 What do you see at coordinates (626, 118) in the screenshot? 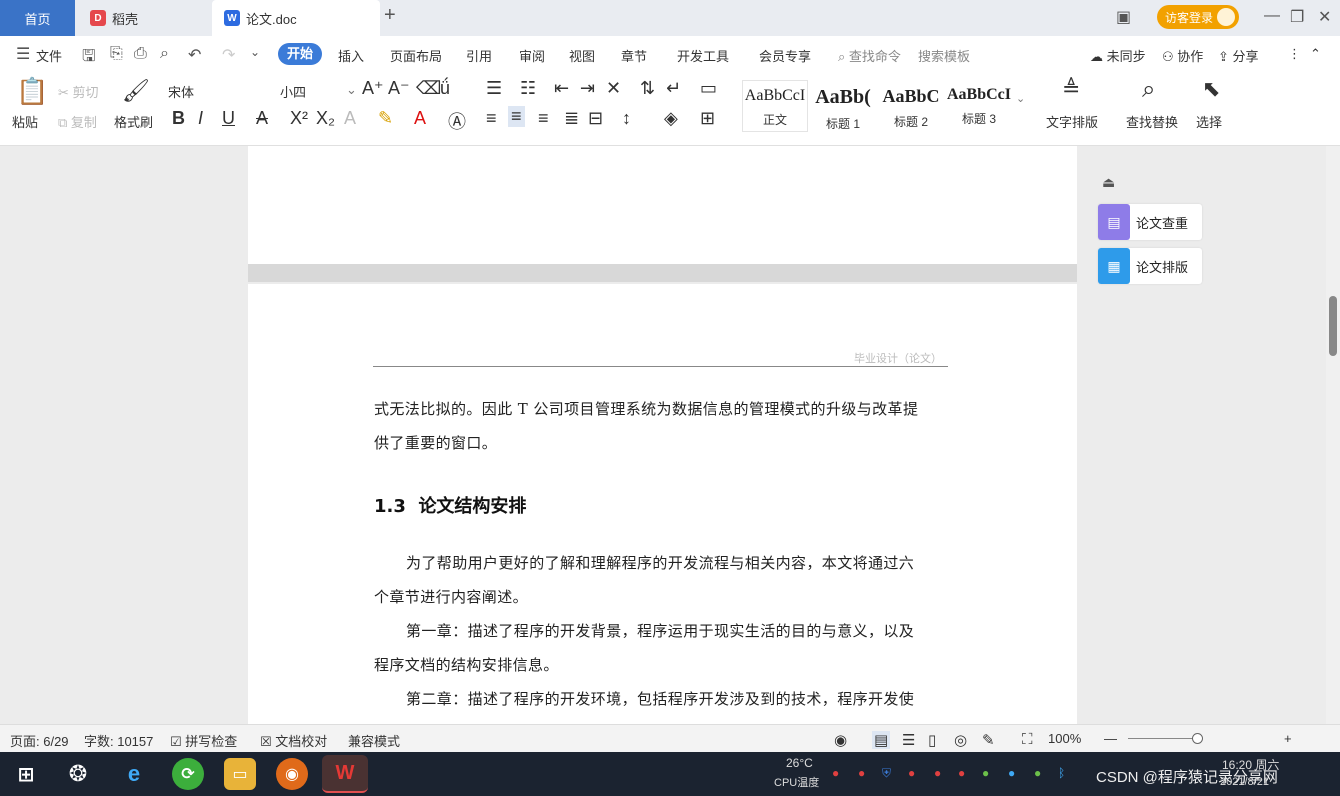
I see `line-spacing-icon: ↕` at bounding box center [626, 118].